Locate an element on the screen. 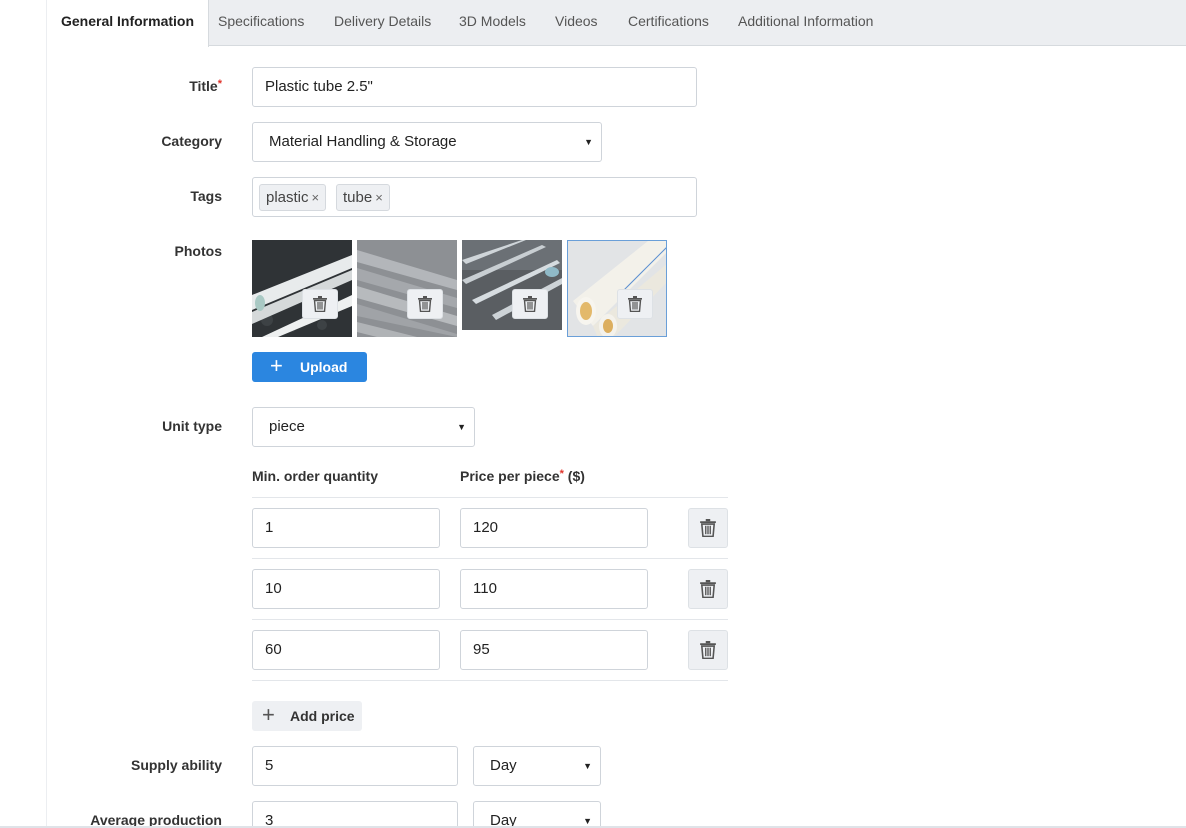  category-value: Material Handling & Storage is located at coordinates (363, 141).